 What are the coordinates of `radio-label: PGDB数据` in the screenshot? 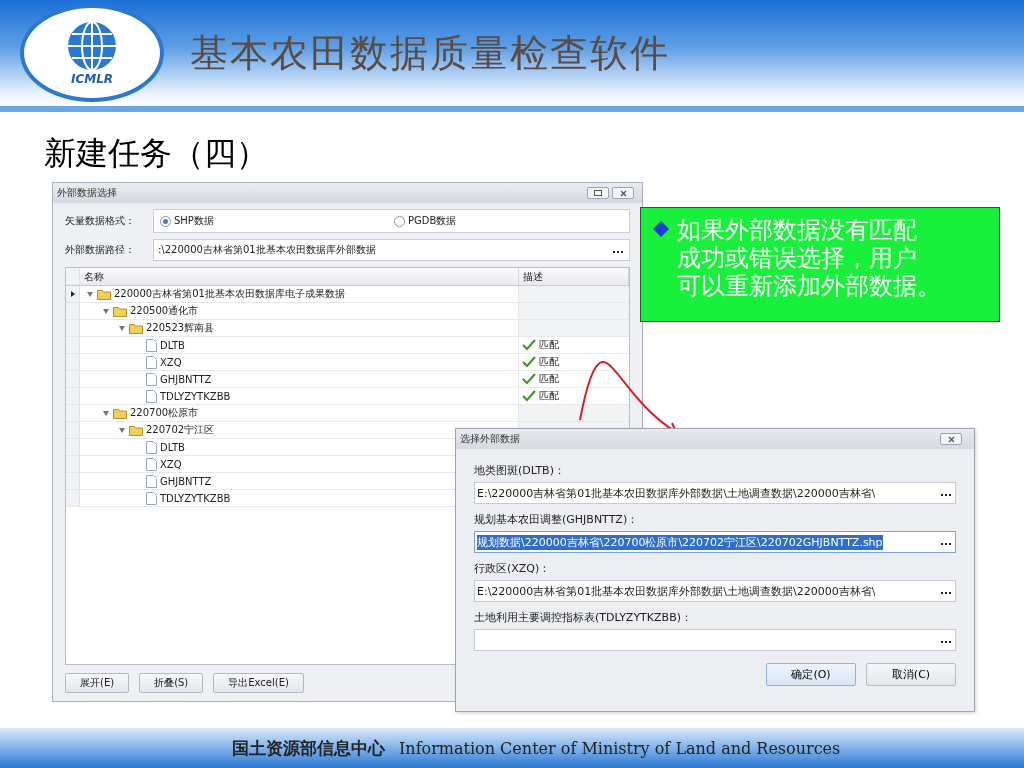 It's located at (432, 221).